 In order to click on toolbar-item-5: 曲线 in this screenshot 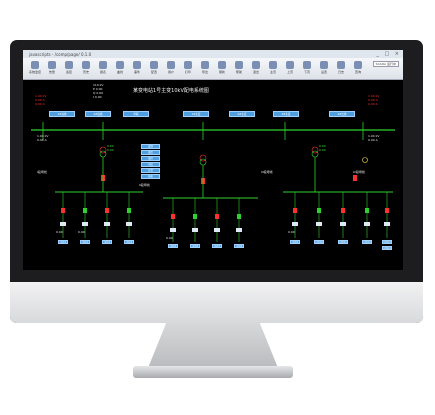, I will do `click(120, 66)`.